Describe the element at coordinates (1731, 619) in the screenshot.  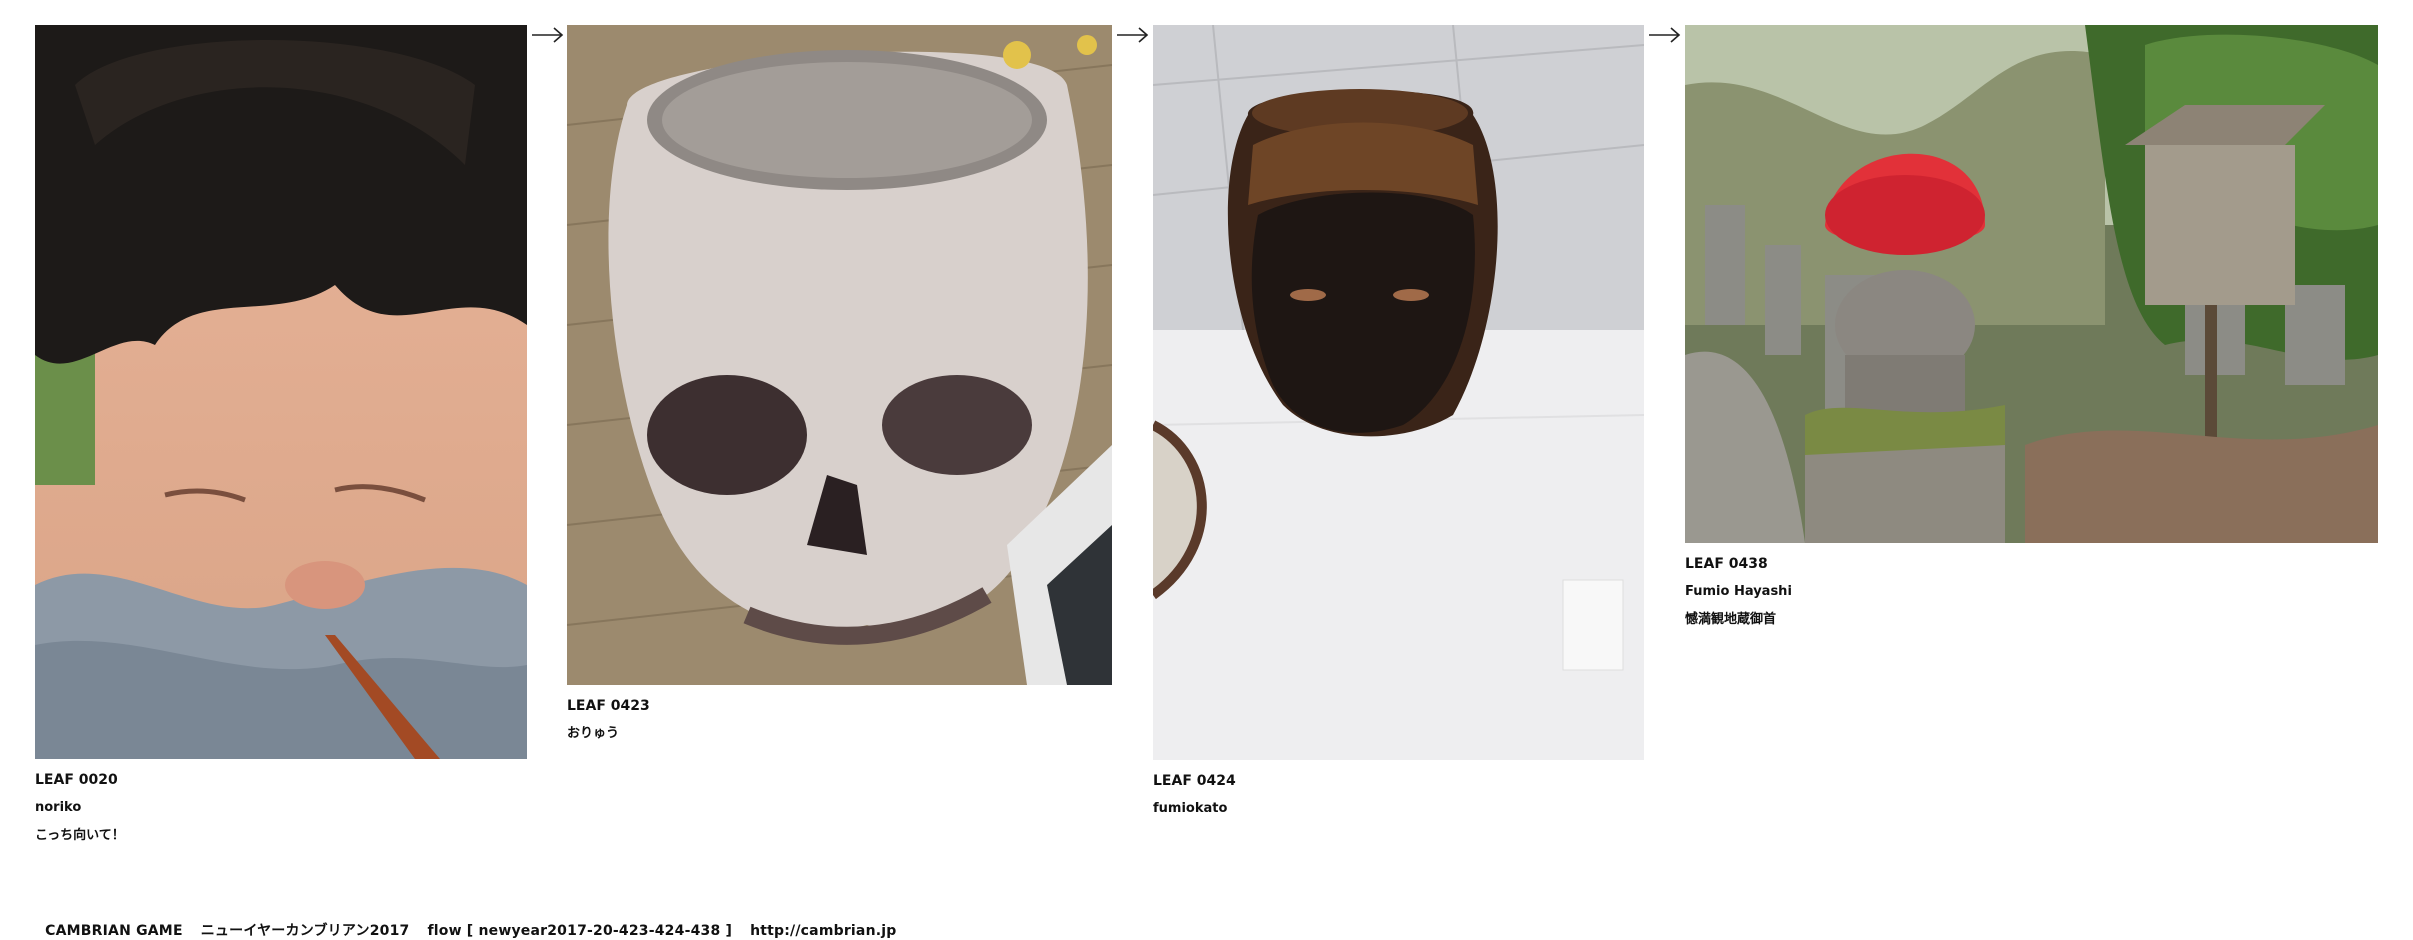
I see `leaf-title: 憾満観地蔵御首` at that location.